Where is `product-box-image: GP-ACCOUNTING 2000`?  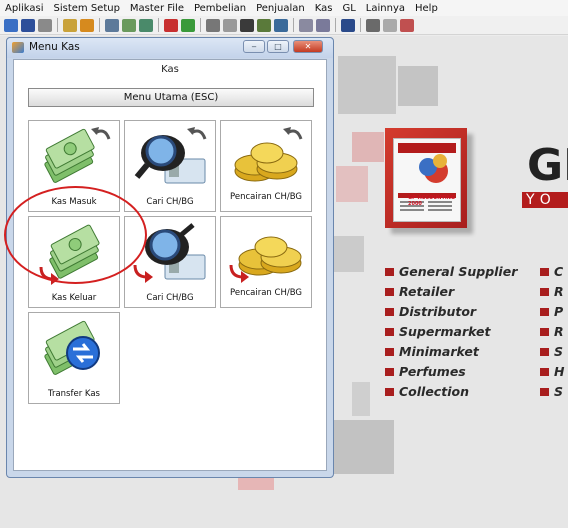 product-box-image: GP-ACCOUNTING 2000 is located at coordinates (426, 178).